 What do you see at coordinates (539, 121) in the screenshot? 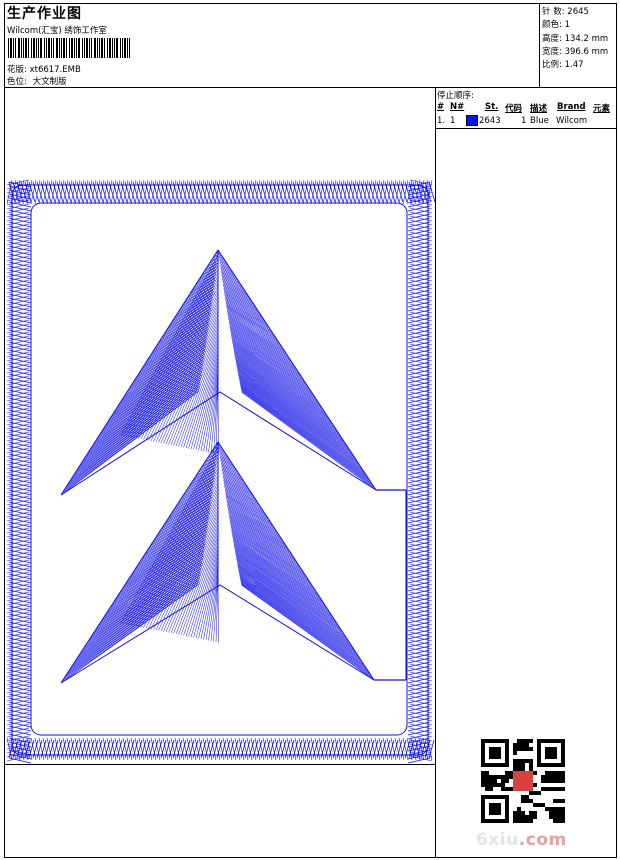
I see `row-description: Blue` at bounding box center [539, 121].